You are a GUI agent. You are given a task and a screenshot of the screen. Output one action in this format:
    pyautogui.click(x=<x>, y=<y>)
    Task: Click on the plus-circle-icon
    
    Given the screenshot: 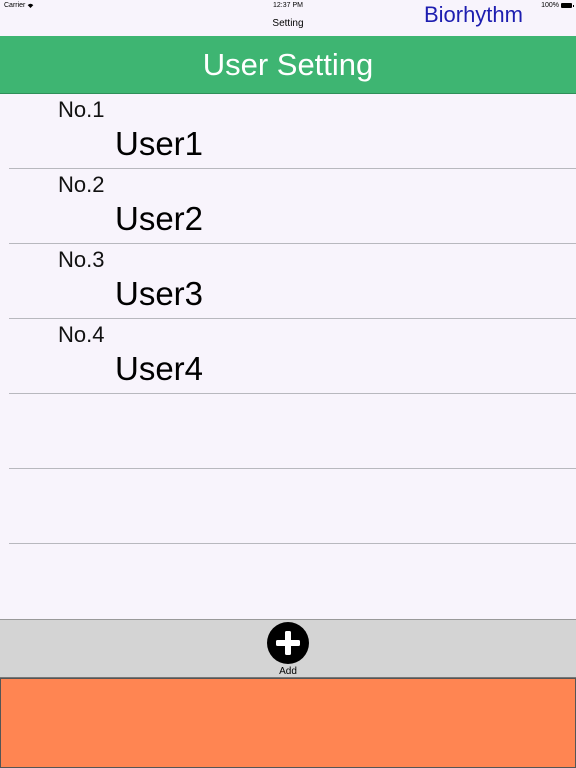 What is the action you would take?
    pyautogui.click(x=288, y=643)
    